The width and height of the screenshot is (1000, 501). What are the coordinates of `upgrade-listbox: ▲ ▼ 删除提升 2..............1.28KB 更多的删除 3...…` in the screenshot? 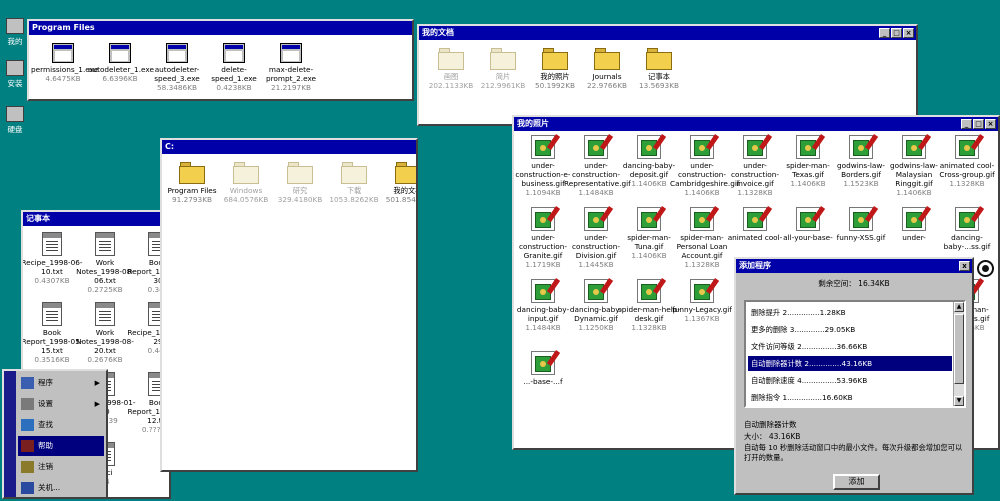 It's located at (855, 354).